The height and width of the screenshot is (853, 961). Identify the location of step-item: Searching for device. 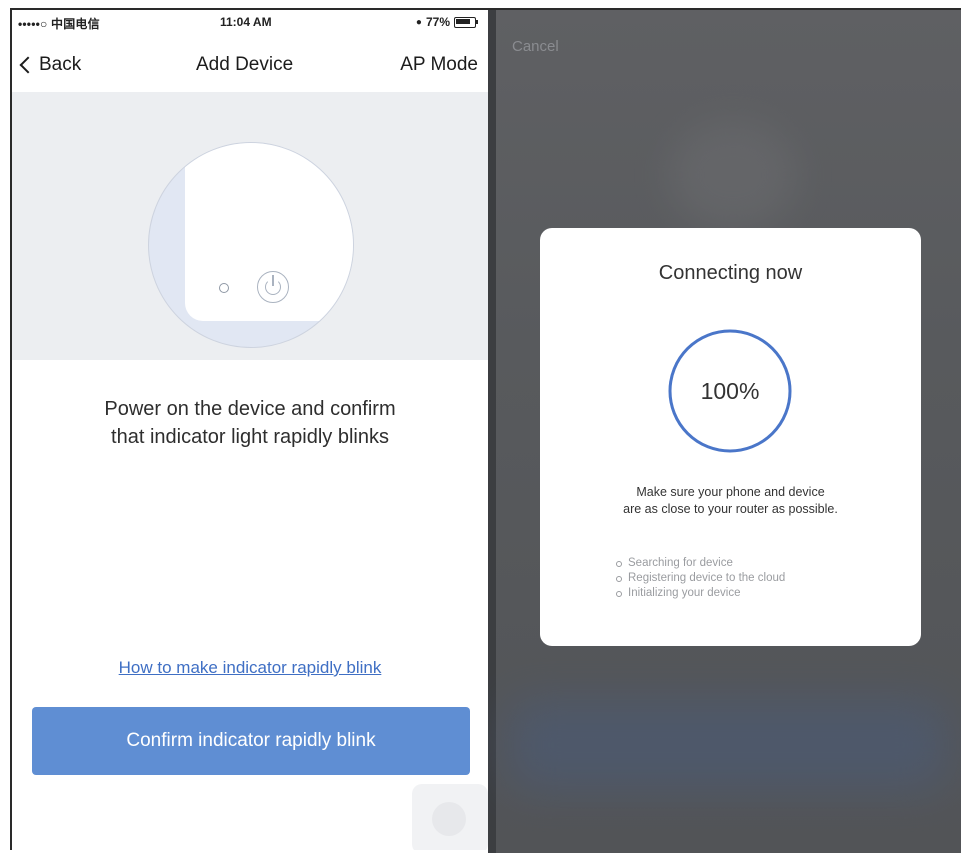
(700, 563).